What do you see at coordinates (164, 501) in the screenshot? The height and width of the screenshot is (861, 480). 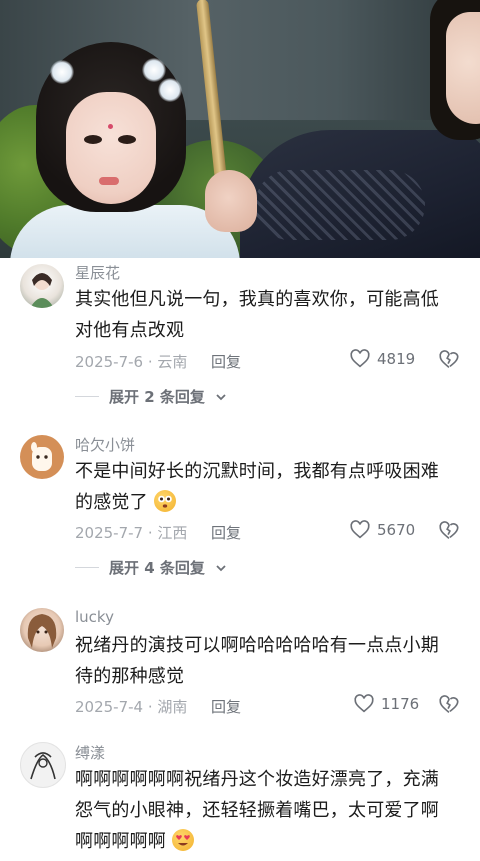 I see `flushed-face-emoji` at bounding box center [164, 501].